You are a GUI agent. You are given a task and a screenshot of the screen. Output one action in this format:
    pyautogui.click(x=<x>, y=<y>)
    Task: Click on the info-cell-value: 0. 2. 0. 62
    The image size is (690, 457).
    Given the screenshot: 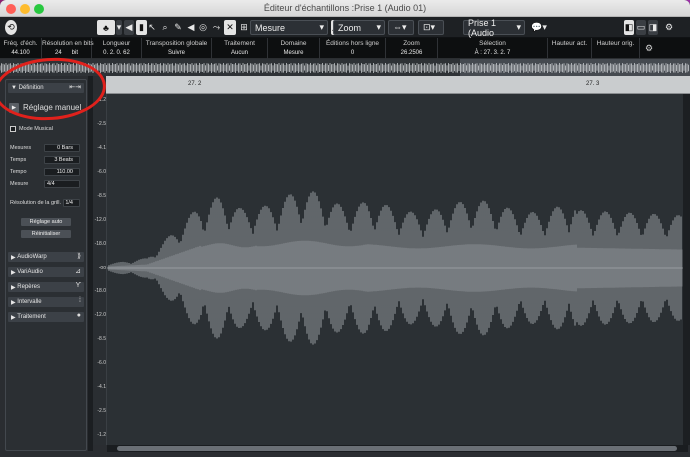 What is the action you would take?
    pyautogui.click(x=116, y=53)
    